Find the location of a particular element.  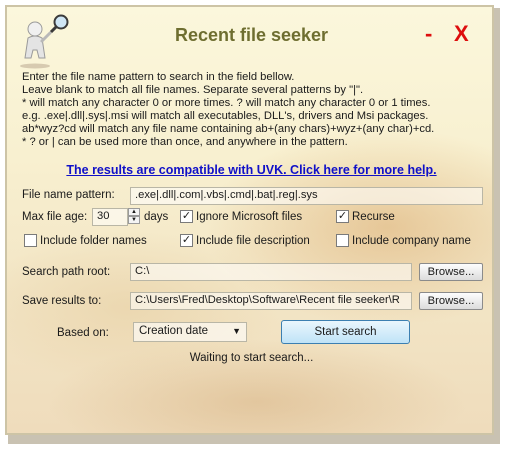

save-results-label: Save results to: is located at coordinates (62, 301).